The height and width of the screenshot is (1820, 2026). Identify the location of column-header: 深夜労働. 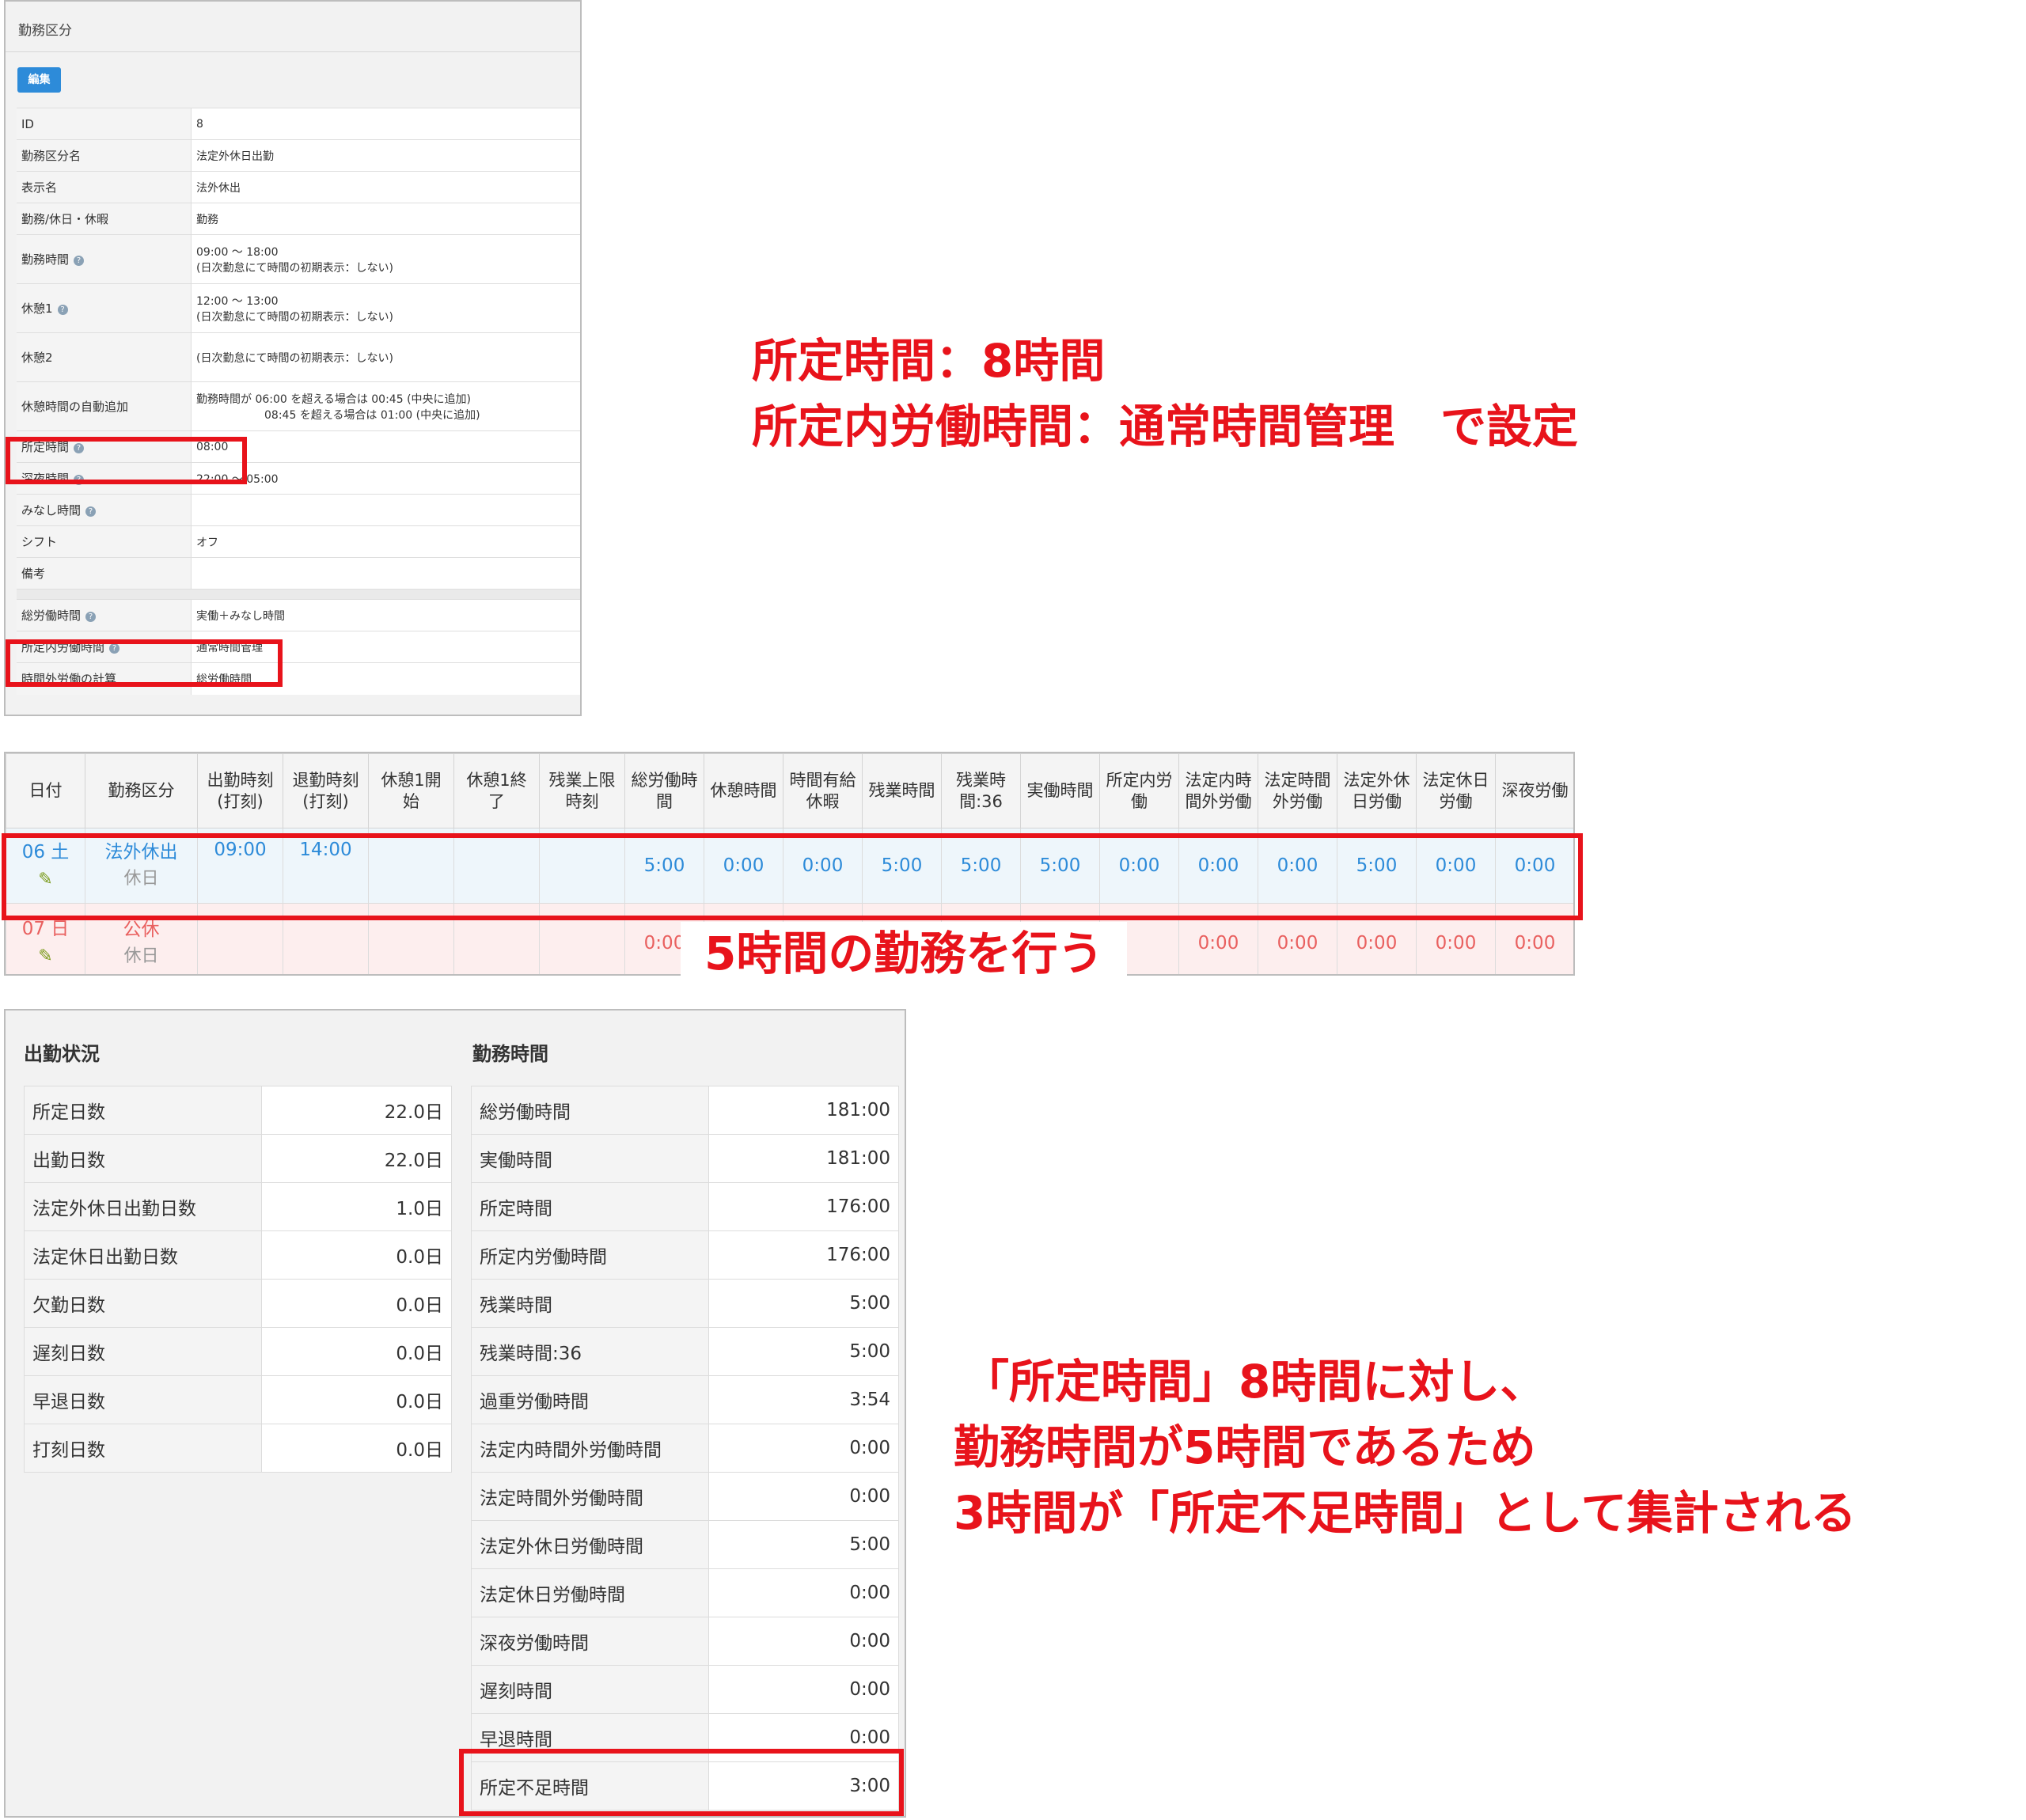
(1534, 790).